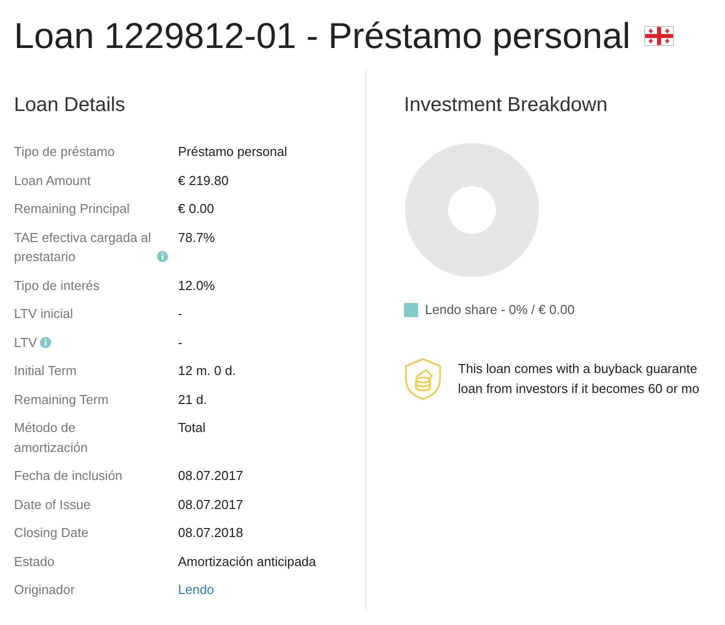 The width and height of the screenshot is (725, 625). What do you see at coordinates (57, 285) in the screenshot?
I see `field-label: Tipo de interés` at bounding box center [57, 285].